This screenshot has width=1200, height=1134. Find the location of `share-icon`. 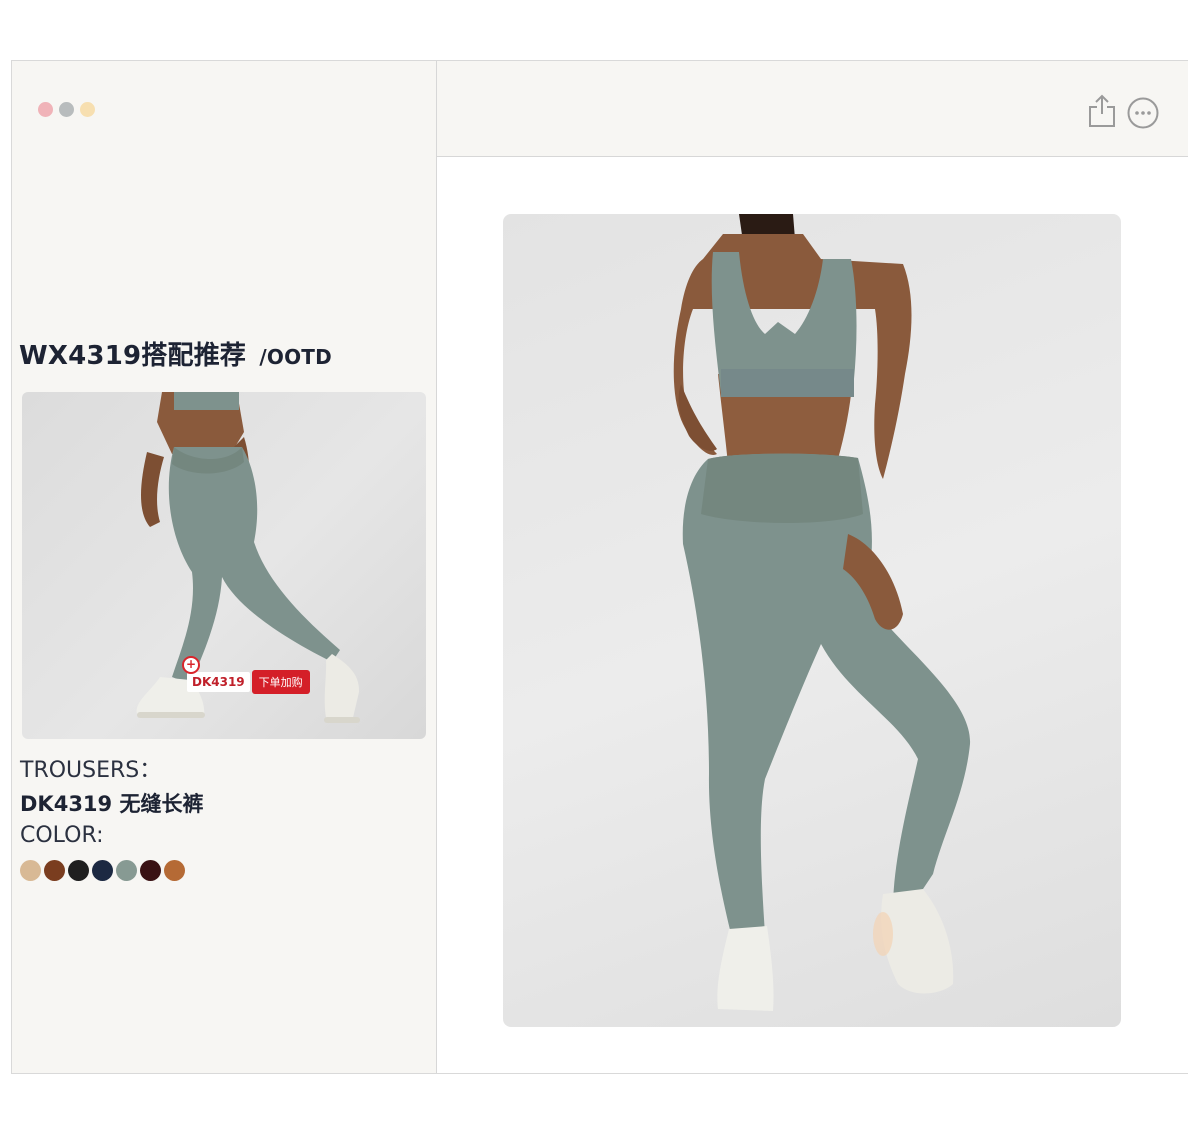

share-icon is located at coordinates (1102, 111).